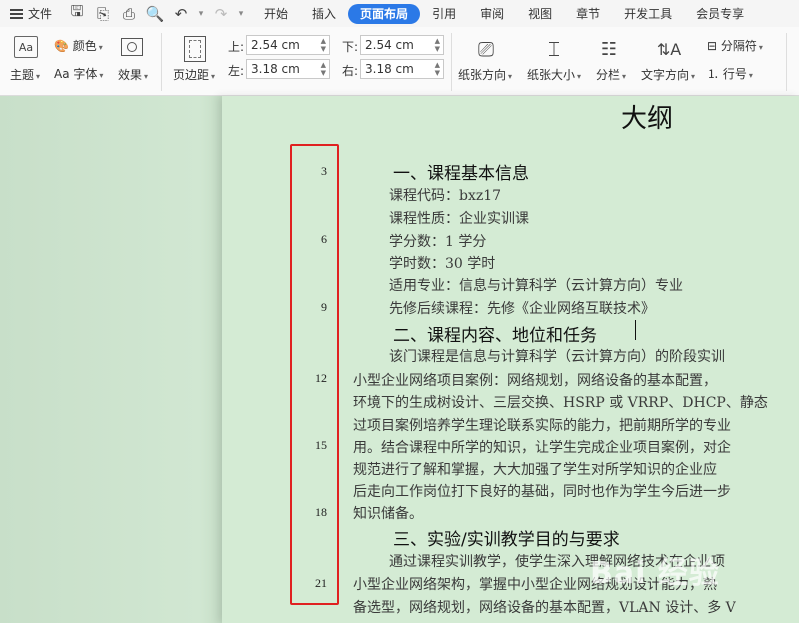 This screenshot has width=799, height=623. What do you see at coordinates (22, 75) in the screenshot?
I see `theme-label: 主题` at bounding box center [22, 75].